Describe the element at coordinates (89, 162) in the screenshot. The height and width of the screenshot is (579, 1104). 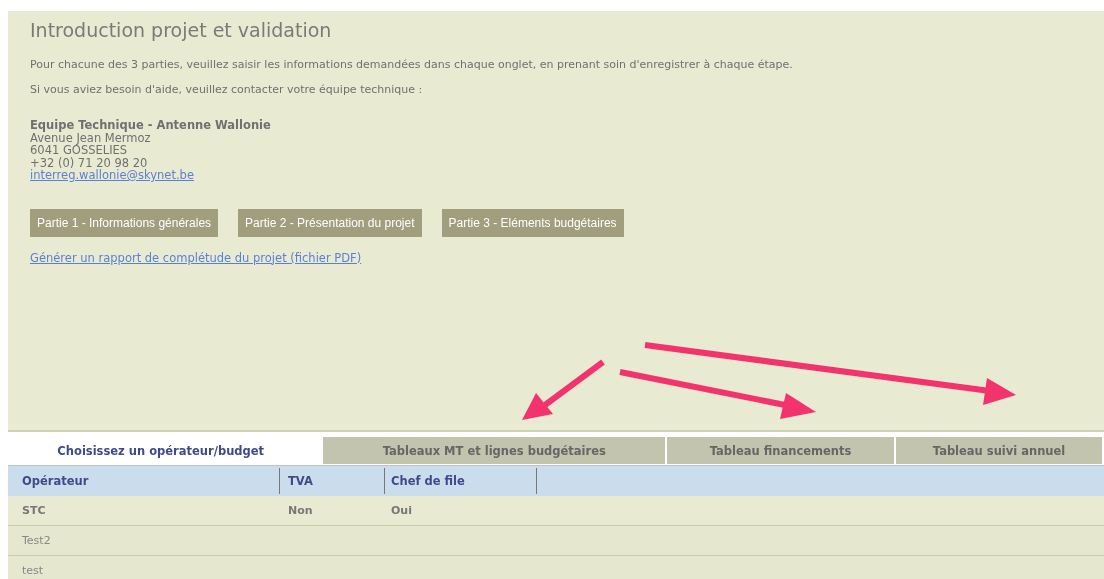
I see `contact-line: +32 (0) 71 20 98 20` at that location.